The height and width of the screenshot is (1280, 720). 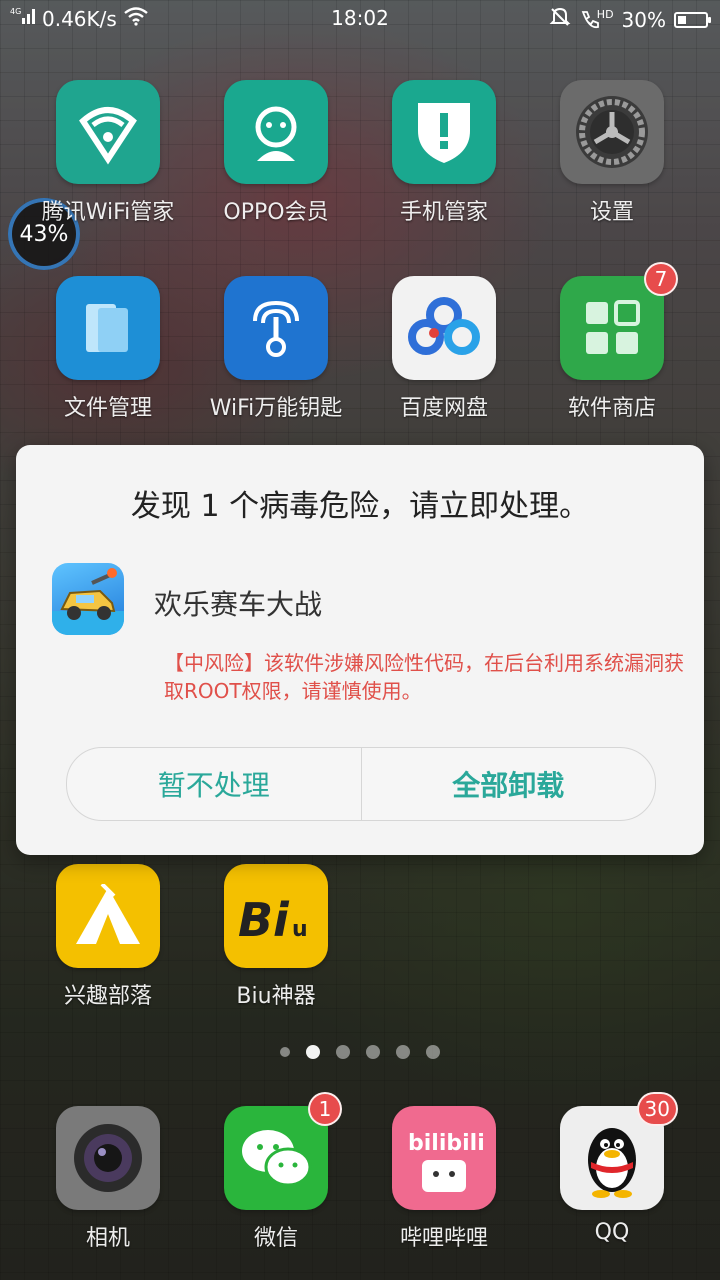 I want to click on uninstall-all-button: 全部卸载, so click(x=509, y=784).